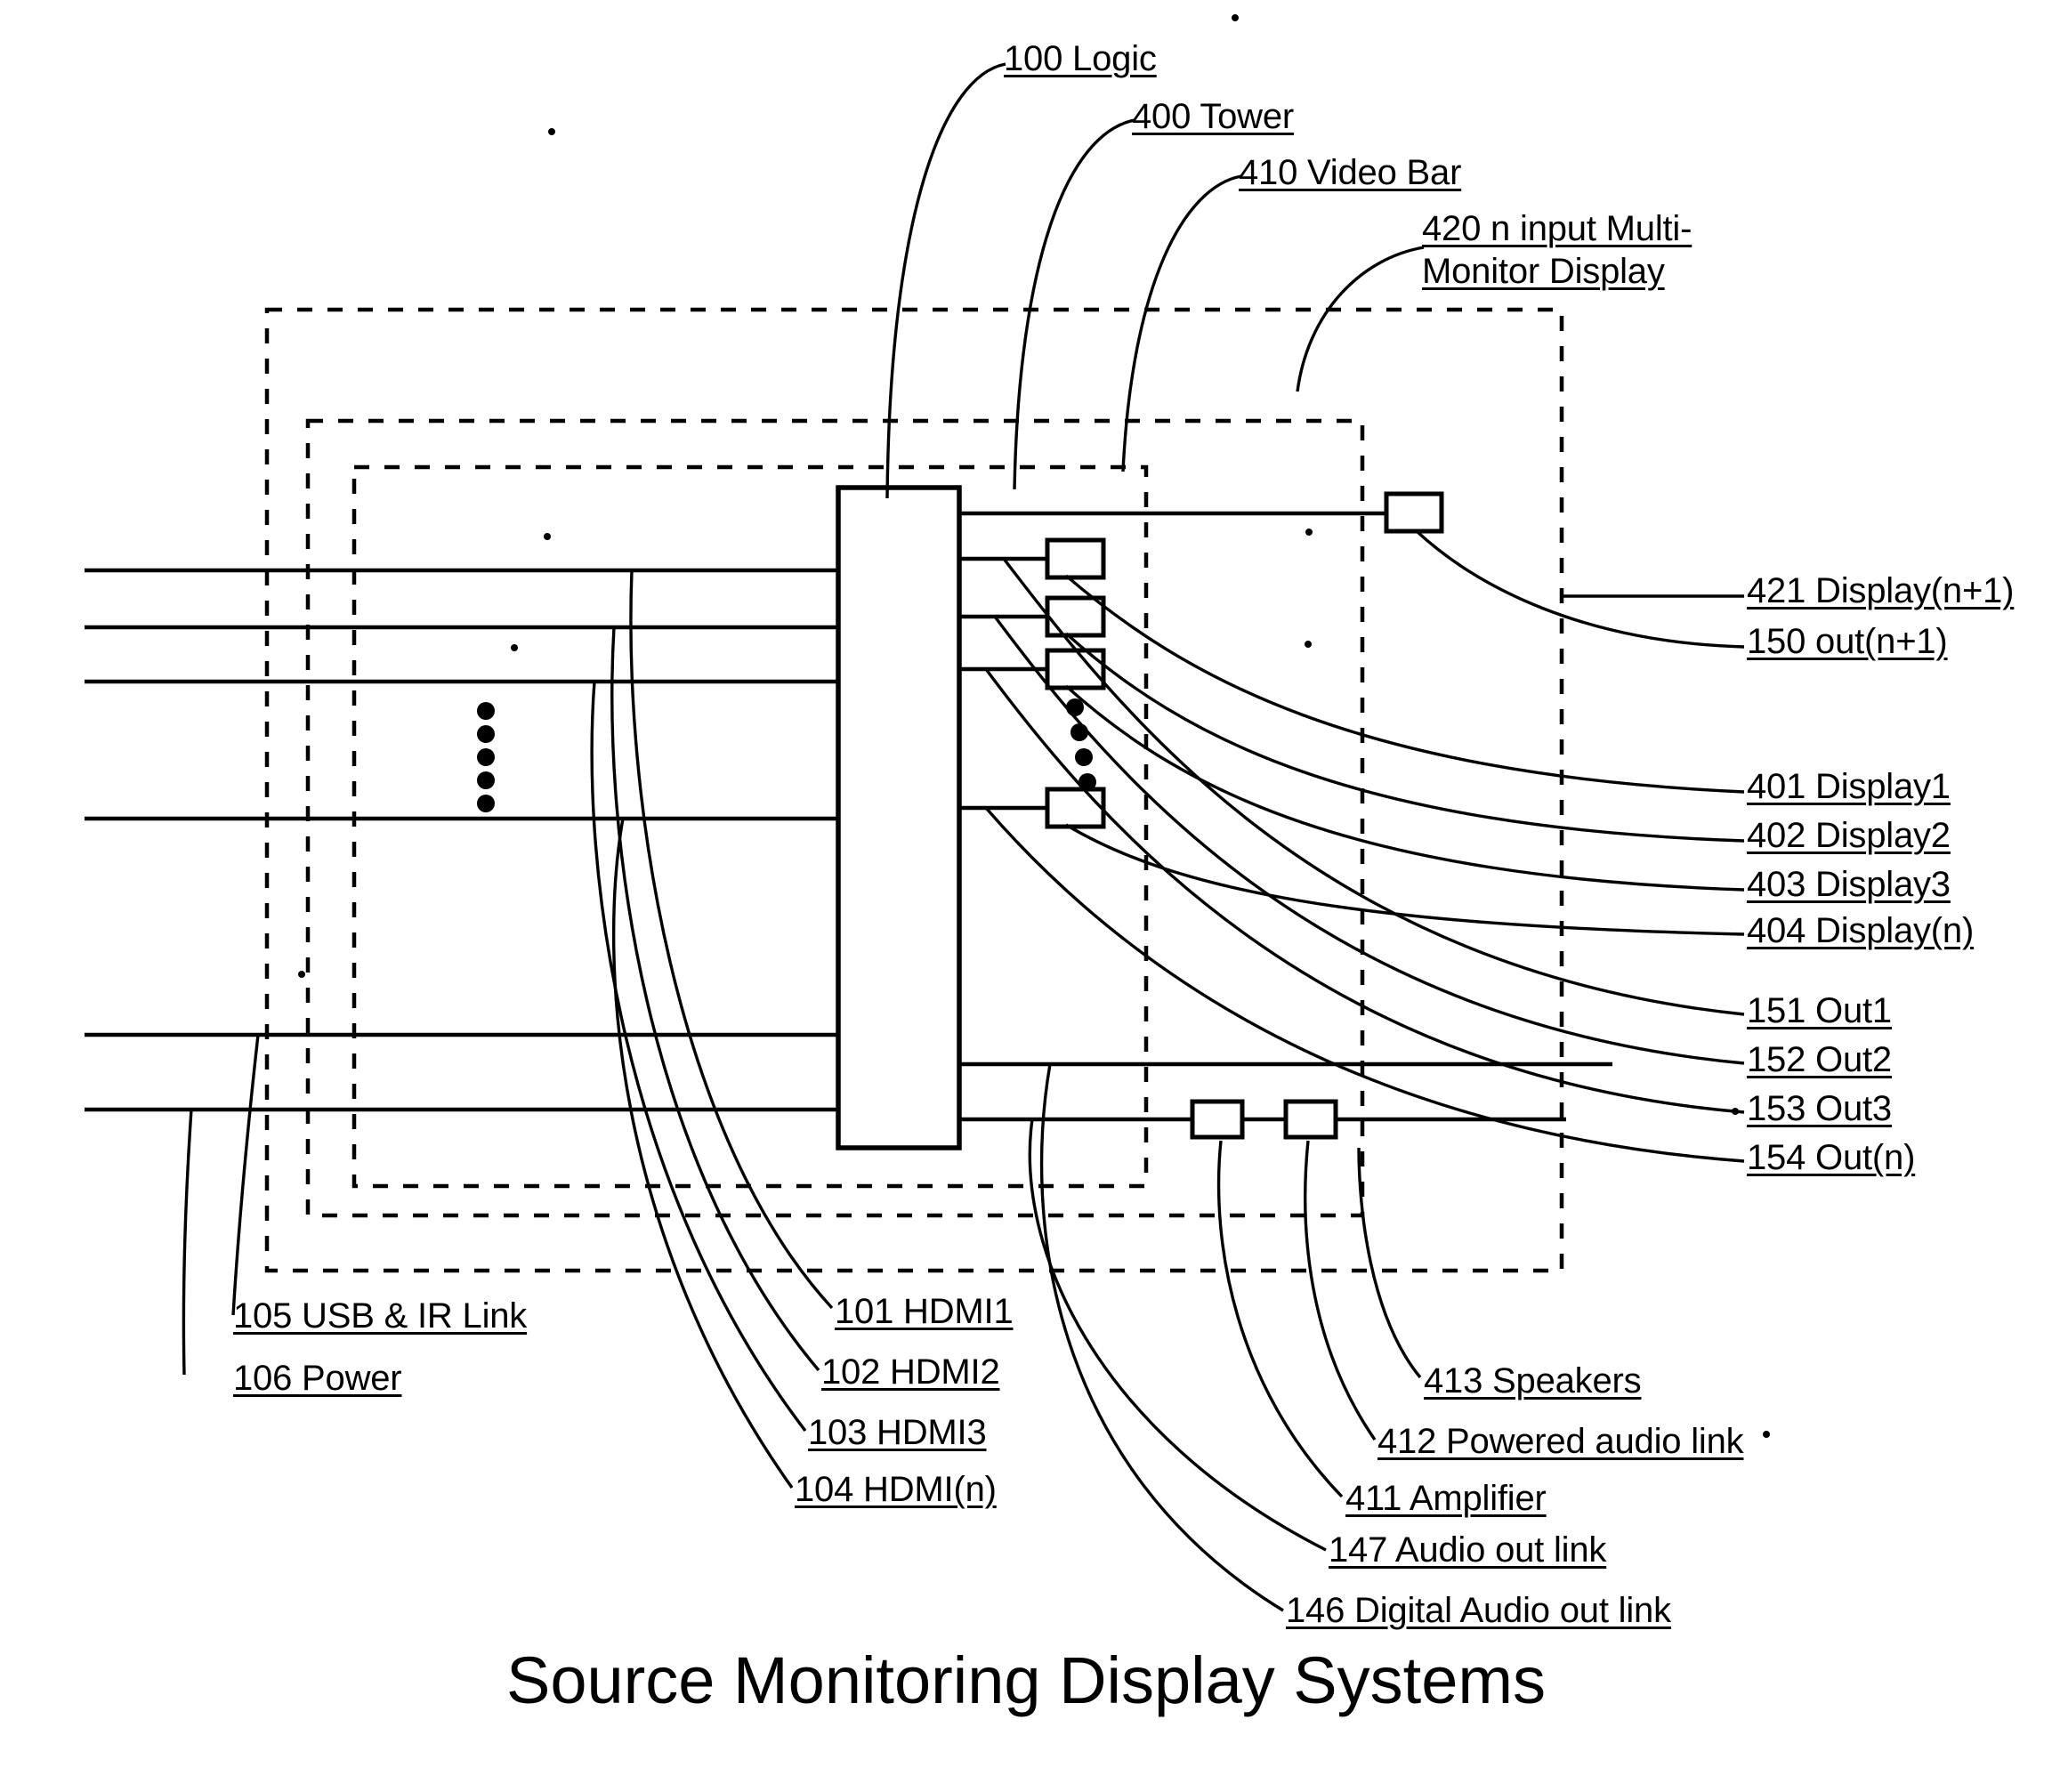 This screenshot has height=1792, width=2052. I want to click on connector-box-outn, so click(1075, 808).